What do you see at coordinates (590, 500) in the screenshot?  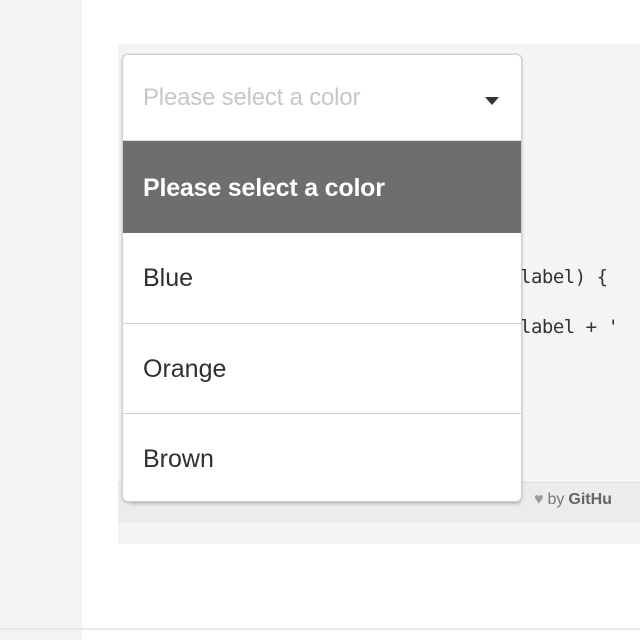 I see `github-link: GitHu` at bounding box center [590, 500].